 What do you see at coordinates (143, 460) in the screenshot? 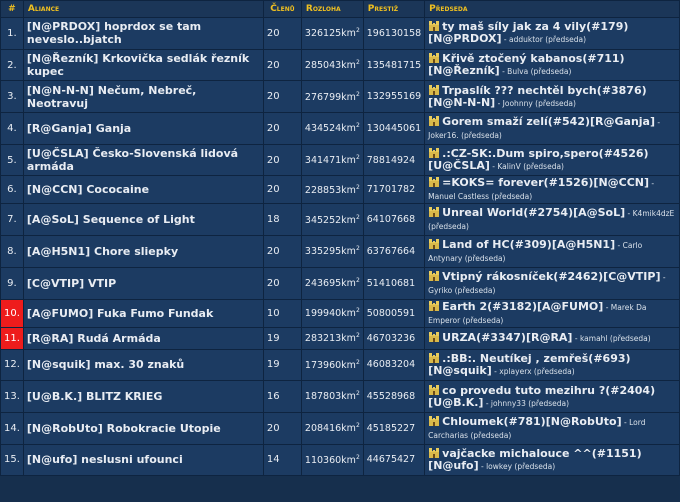
I see `alliance-link: [N@ufo] neslusni ufounci` at bounding box center [143, 460].